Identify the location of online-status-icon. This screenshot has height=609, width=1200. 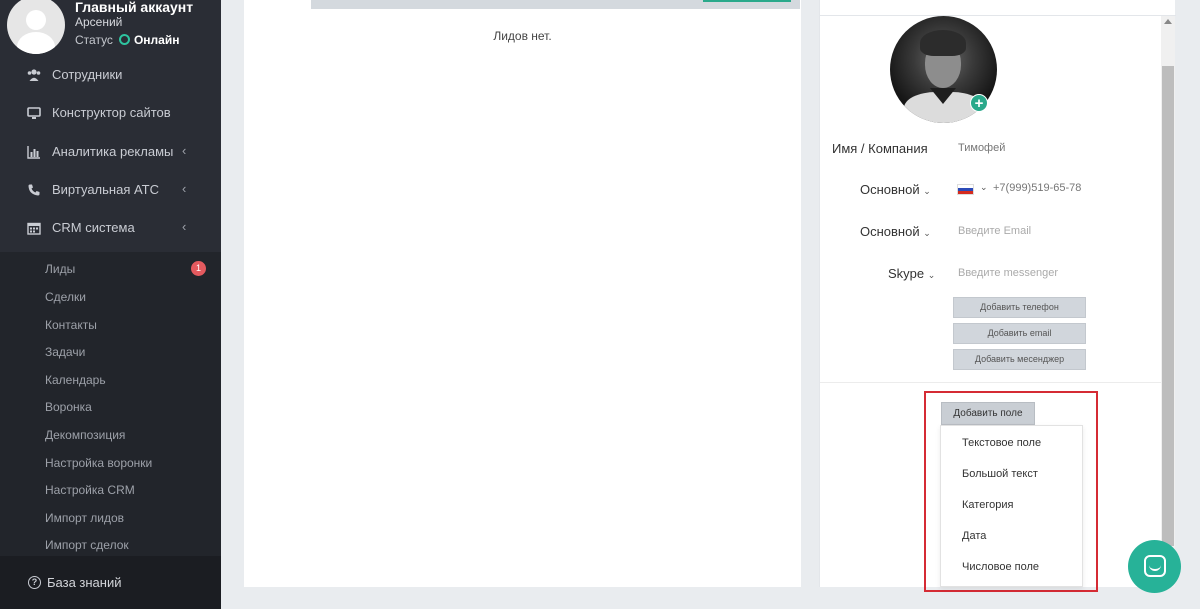
(124, 39).